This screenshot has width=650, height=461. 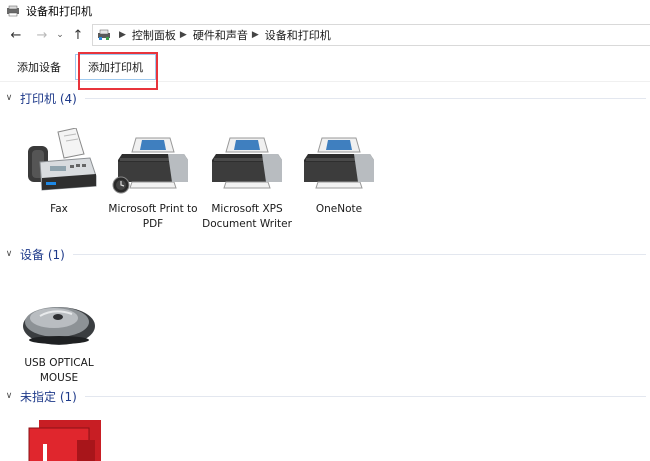 I want to click on device-item-usb-optical-mouse: USB OPTICAL MOUSE, so click(x=59, y=327).